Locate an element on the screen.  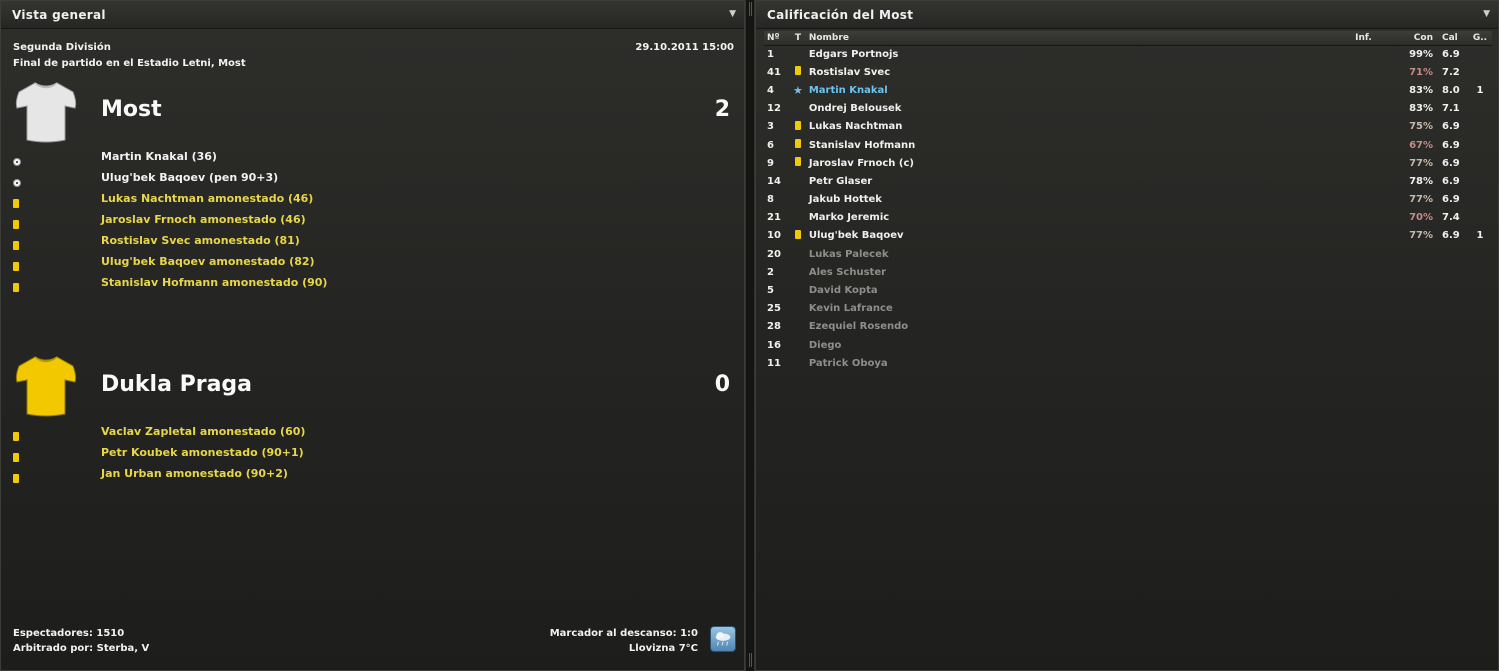
player-row: 21 Marko Jeremic 70% 7.4 is located at coordinates (1128, 218).